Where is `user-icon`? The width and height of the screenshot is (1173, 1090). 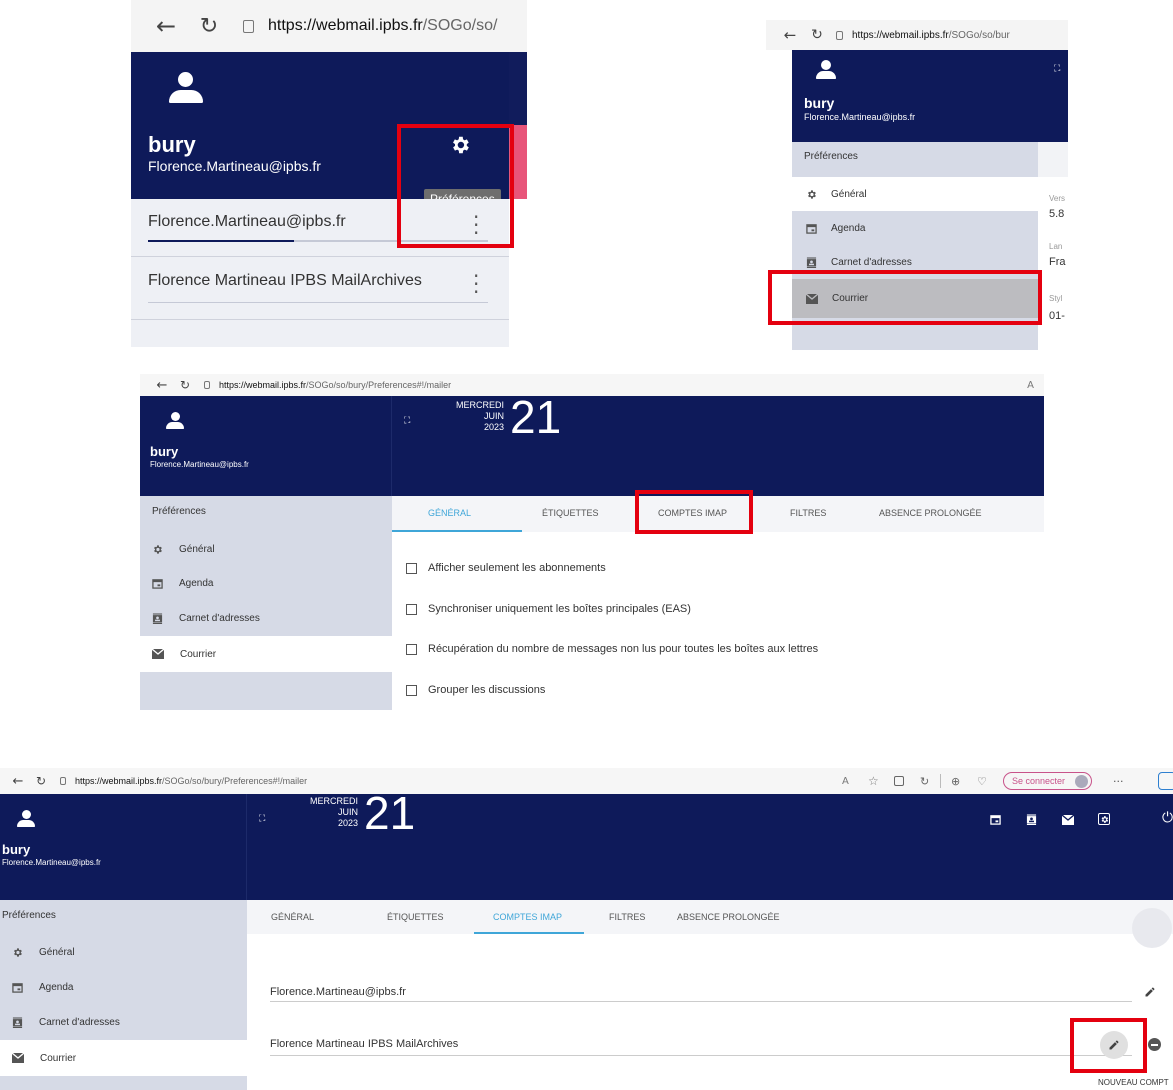 user-icon is located at coordinates (26, 819).